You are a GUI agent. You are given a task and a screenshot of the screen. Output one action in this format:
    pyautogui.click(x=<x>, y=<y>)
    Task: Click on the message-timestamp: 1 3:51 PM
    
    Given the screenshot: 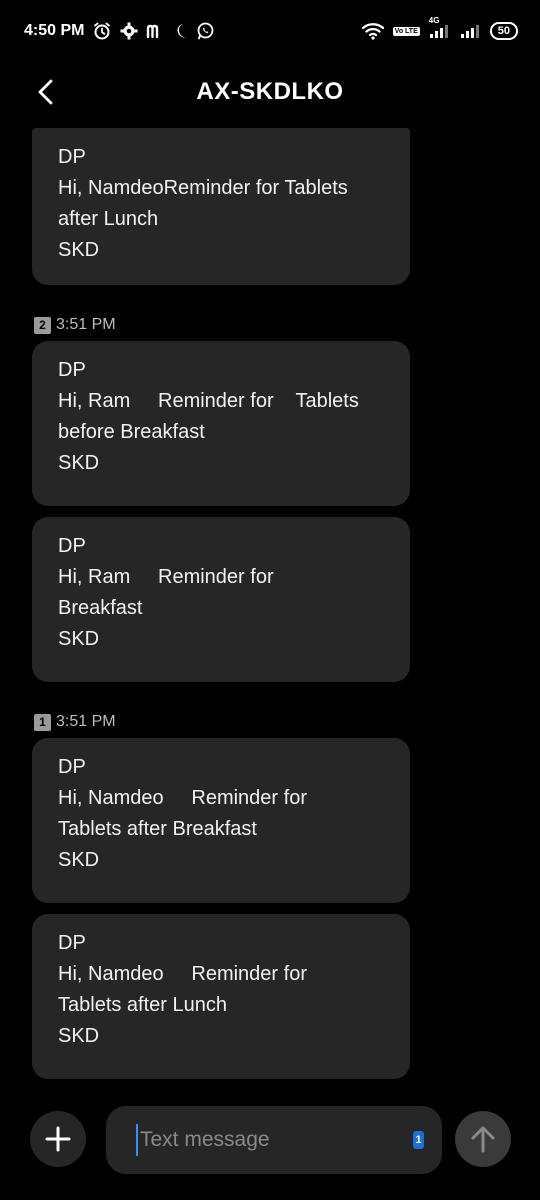 What is the action you would take?
    pyautogui.click(x=75, y=722)
    